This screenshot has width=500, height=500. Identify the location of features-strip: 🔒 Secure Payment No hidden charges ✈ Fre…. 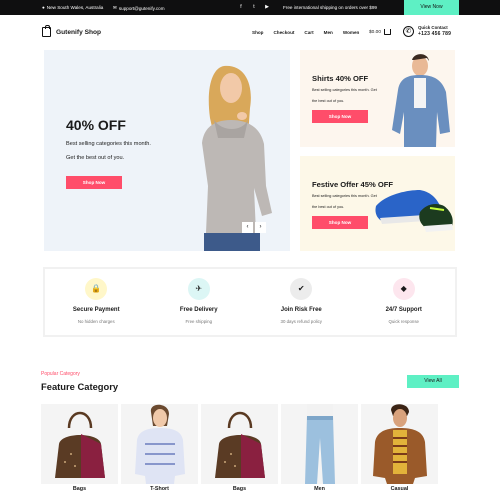
(250, 302).